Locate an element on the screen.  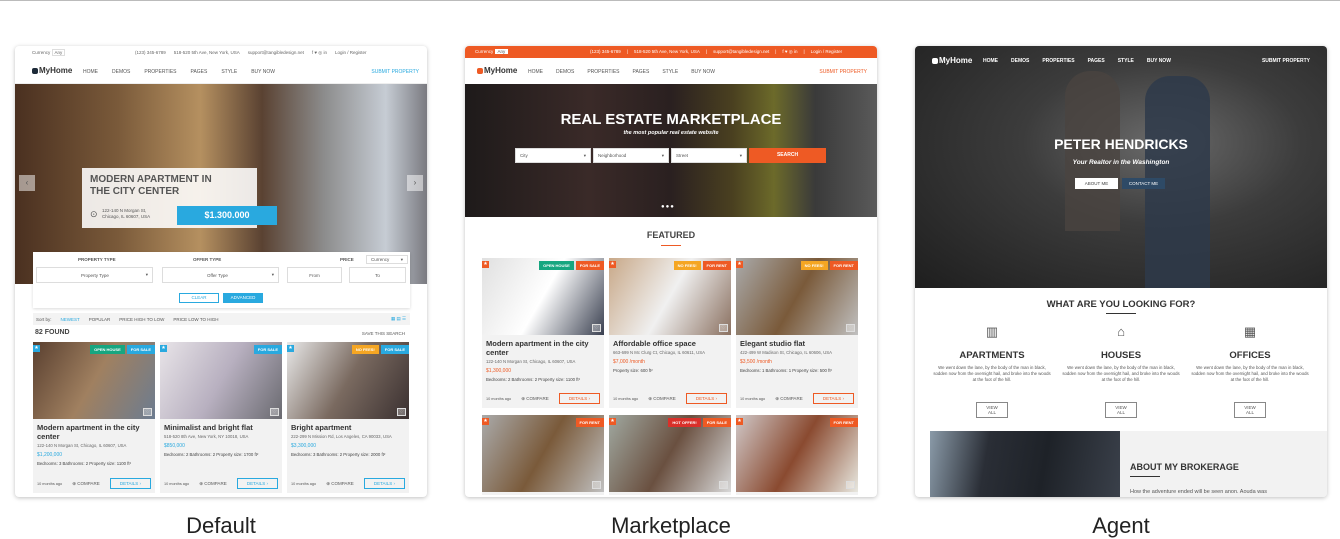
hero-price: $1.300.000 is located at coordinates (227, 215).